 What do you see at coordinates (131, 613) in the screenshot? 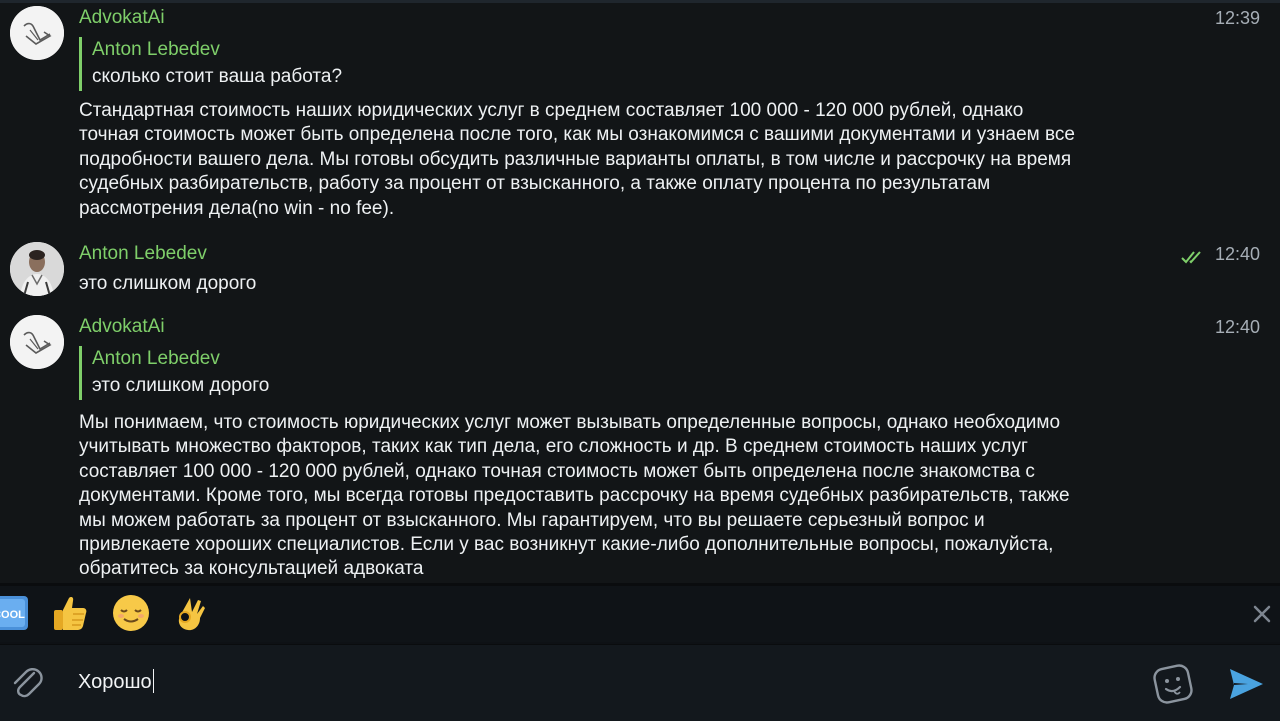
I see `relieved-face-emoji-icon` at bounding box center [131, 613].